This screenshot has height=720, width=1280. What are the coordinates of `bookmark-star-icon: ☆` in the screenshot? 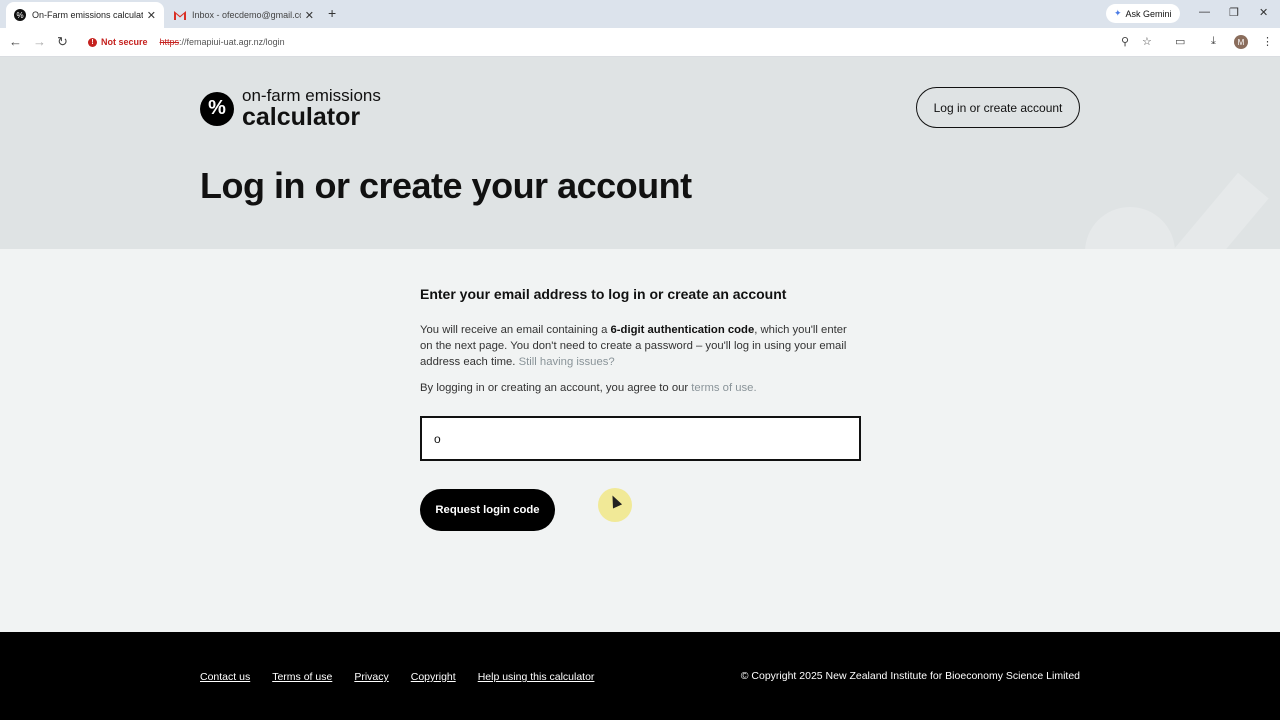 It's located at (1147, 41).